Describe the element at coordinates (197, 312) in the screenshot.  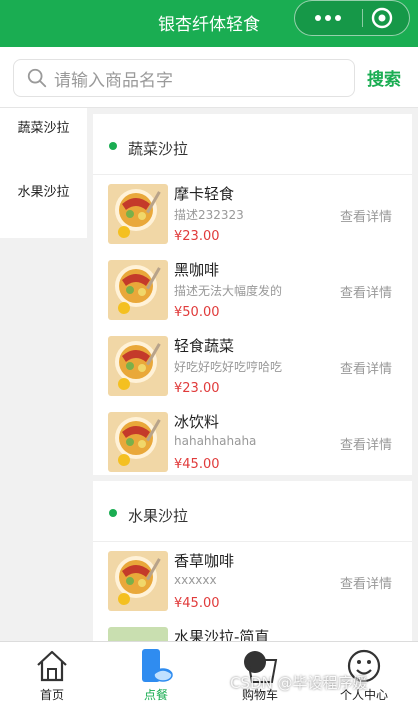
I see `product-price: ¥50.00` at that location.